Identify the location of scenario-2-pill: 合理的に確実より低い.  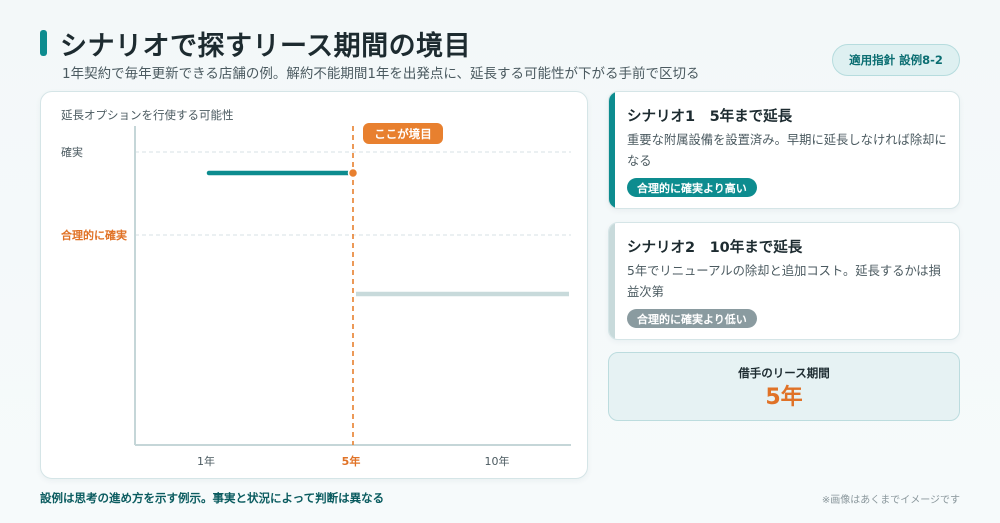
(692, 318).